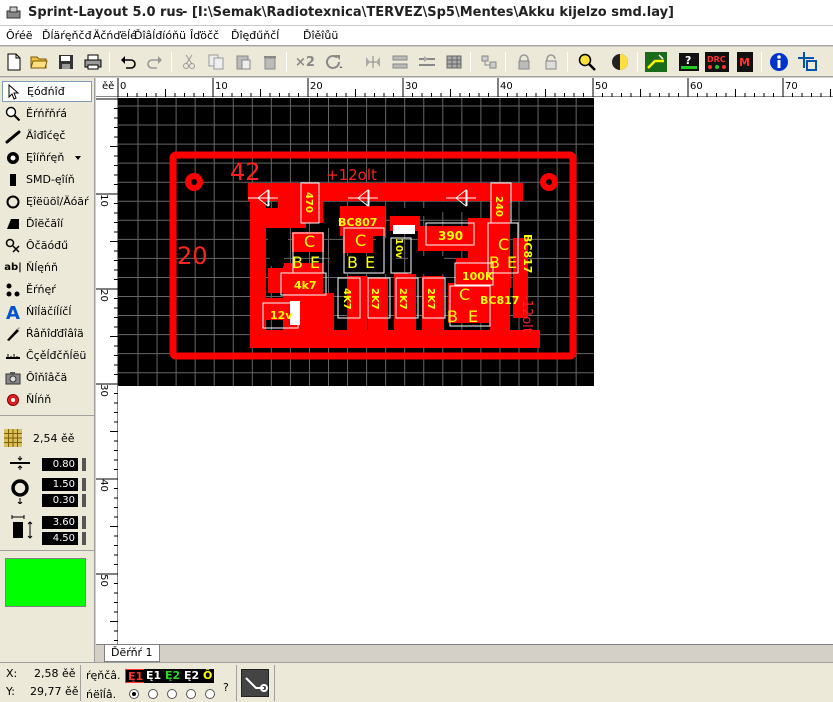 This screenshot has width=833, height=702. Describe the element at coordinates (103, 390) in the screenshot. I see `ruler-left-tick-label: 30` at that location.